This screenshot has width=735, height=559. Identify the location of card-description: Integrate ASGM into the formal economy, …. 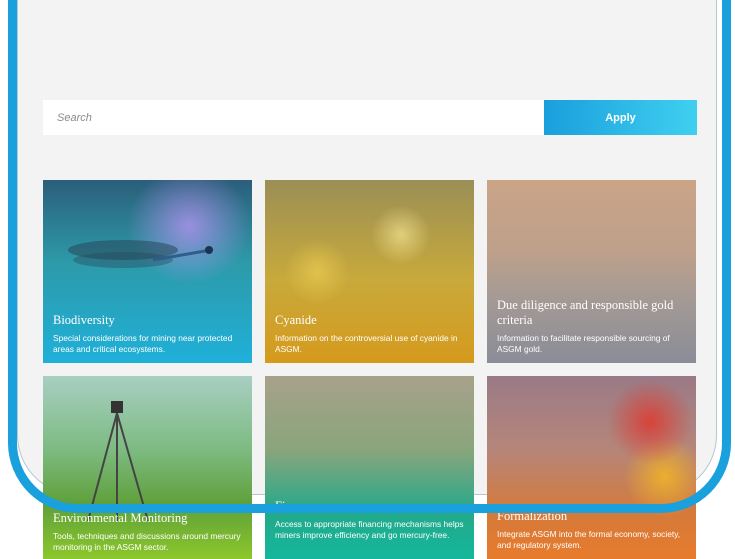
(589, 539).